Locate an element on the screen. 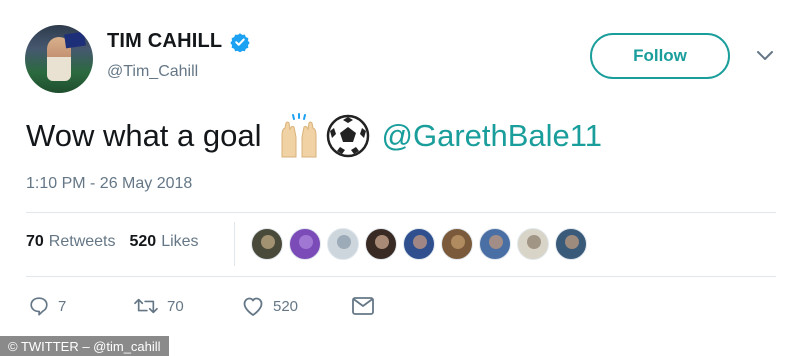  liker-avatar-8-face is located at coordinates (534, 242).